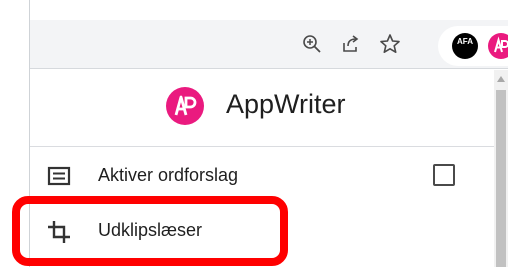 The height and width of the screenshot is (267, 508). Describe the element at coordinates (351, 44) in the screenshot. I see `share-icon` at that location.